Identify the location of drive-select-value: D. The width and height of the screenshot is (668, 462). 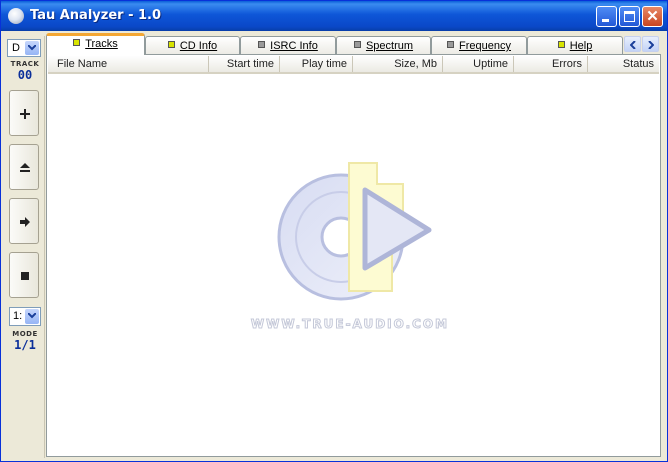
(16, 48).